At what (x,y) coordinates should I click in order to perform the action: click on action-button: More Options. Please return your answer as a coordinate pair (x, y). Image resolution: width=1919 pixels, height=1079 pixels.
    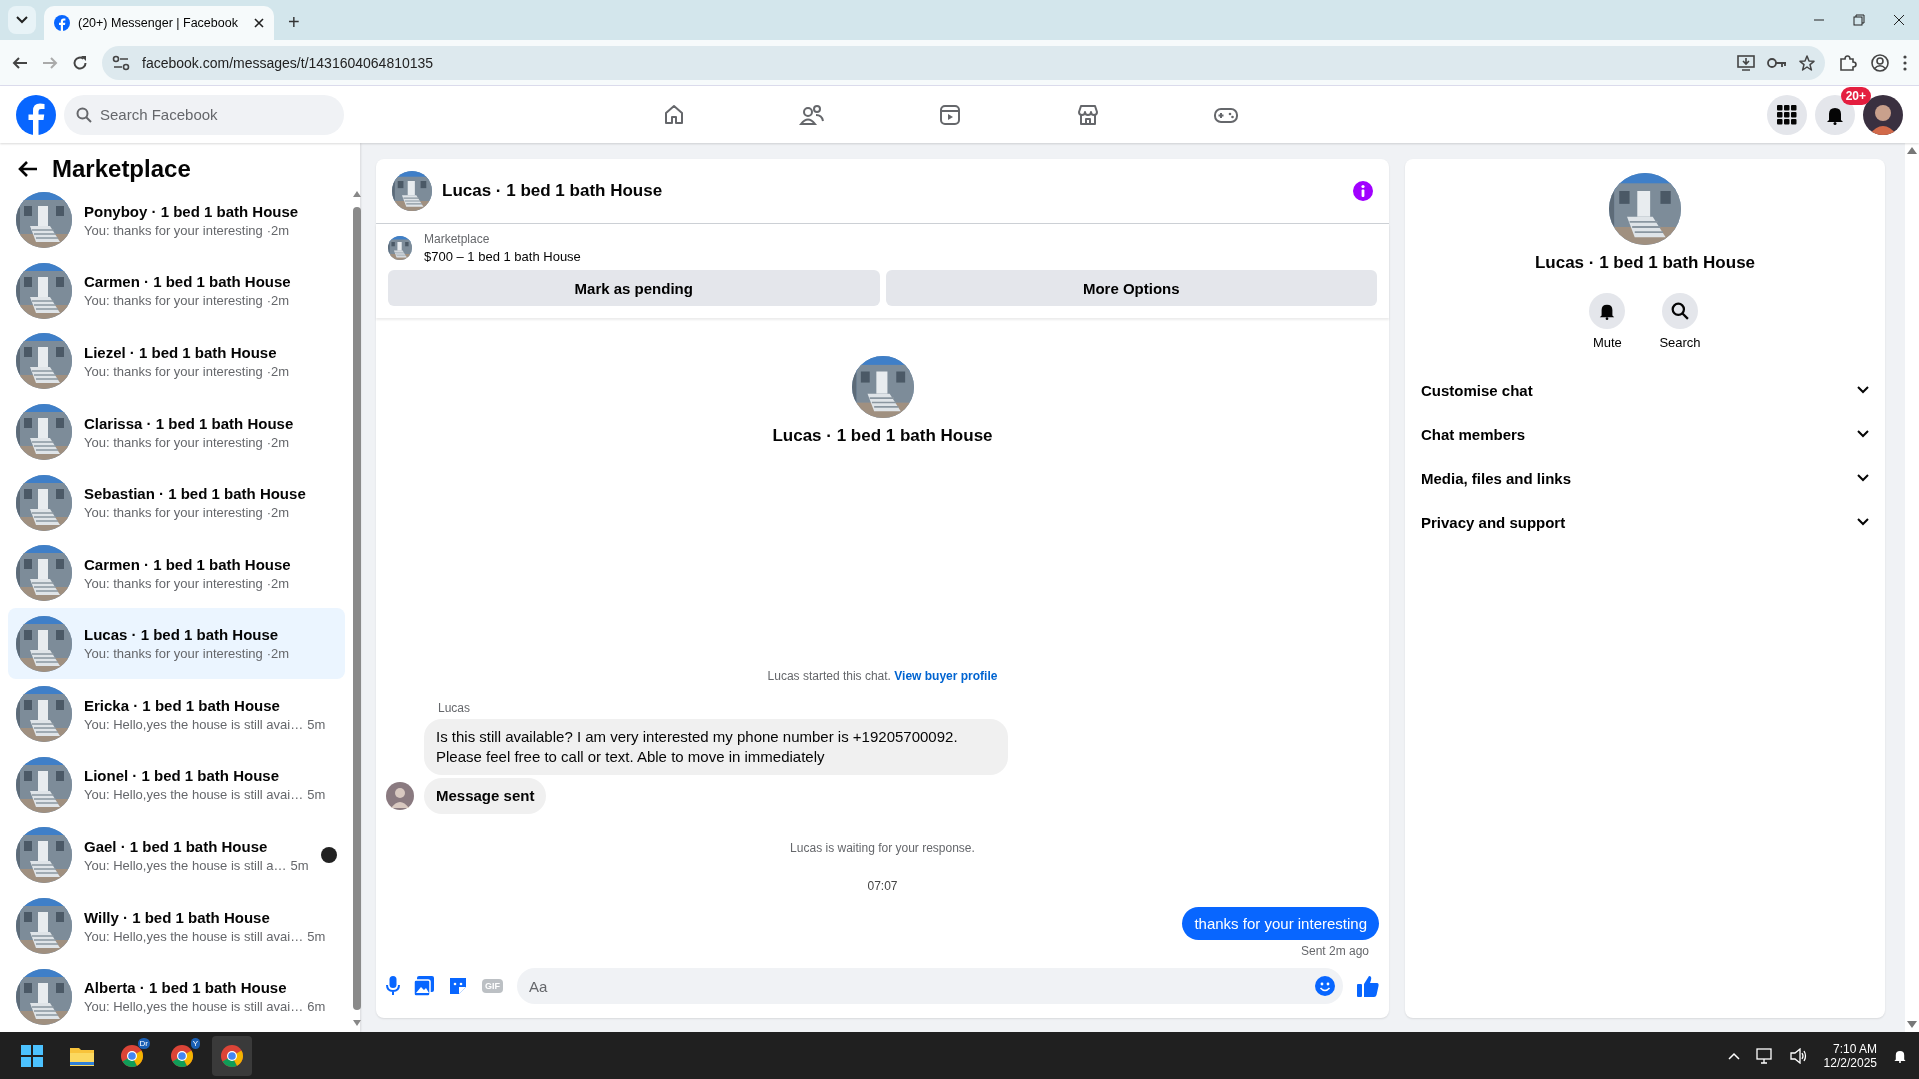
    Looking at the image, I should click on (1131, 288).